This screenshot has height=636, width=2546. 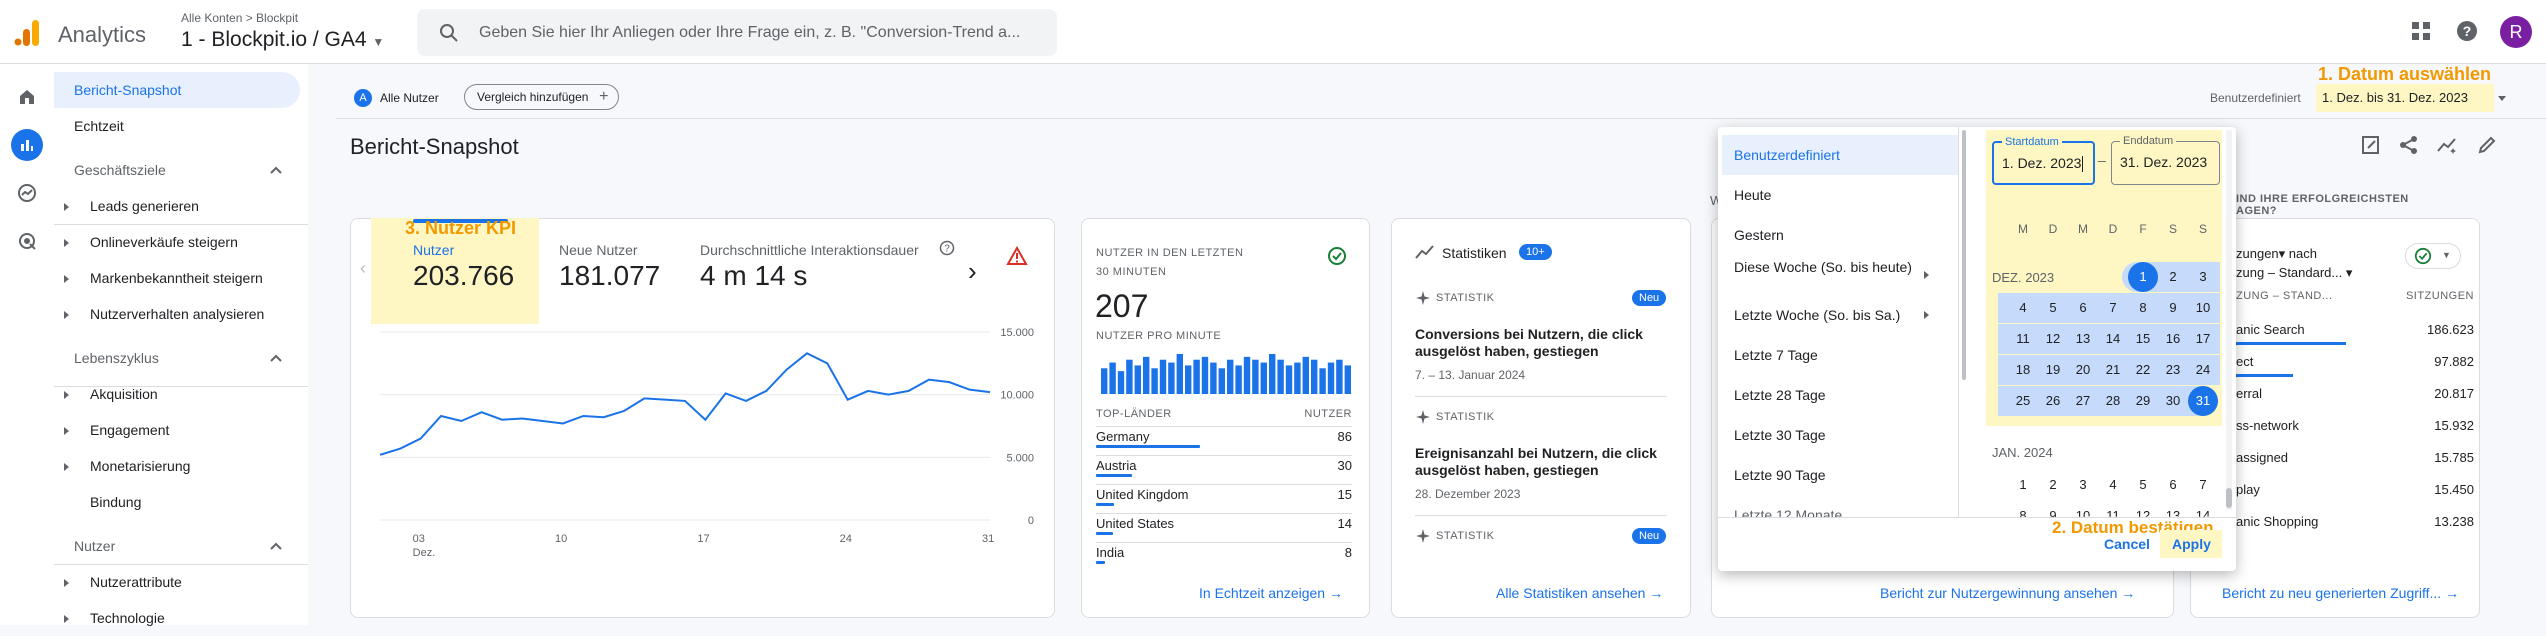 I want to click on date-option-gestern: Gestern, so click(x=1838, y=235).